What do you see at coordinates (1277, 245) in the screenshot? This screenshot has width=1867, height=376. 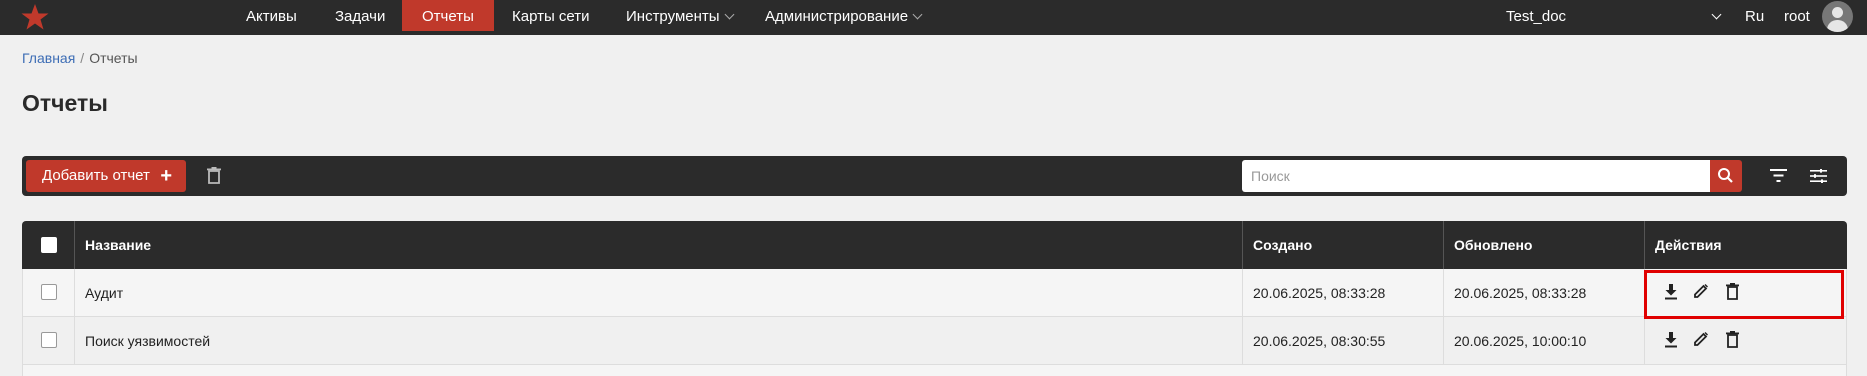 I see `column-header-created: Создано` at bounding box center [1277, 245].